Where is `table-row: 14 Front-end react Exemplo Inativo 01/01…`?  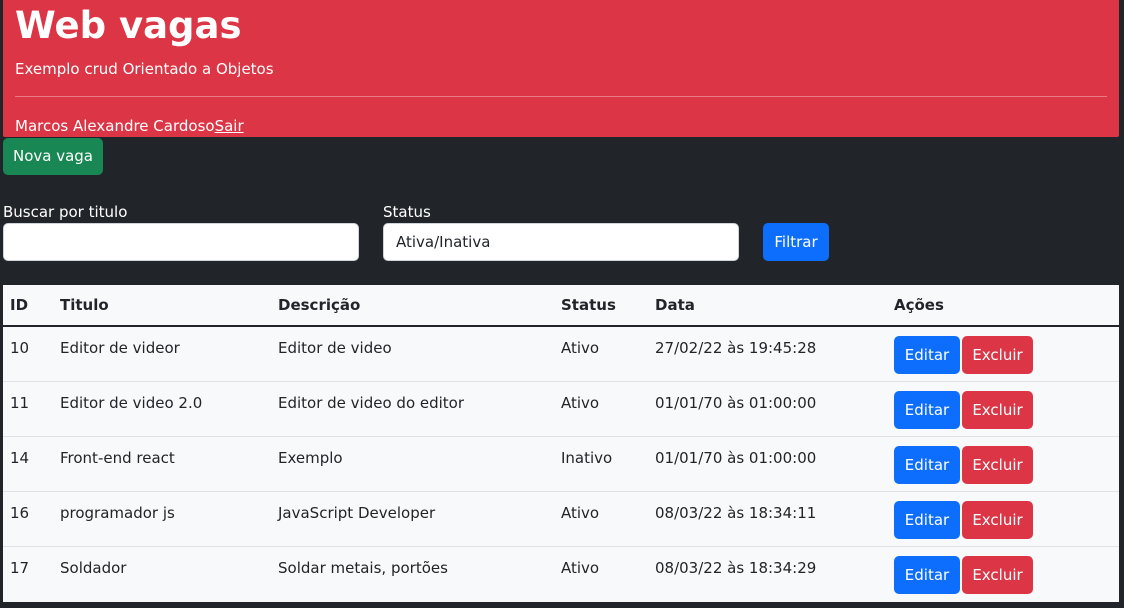
table-row: 14 Front-end react Exemplo Inativo 01/01… is located at coordinates (561, 464).